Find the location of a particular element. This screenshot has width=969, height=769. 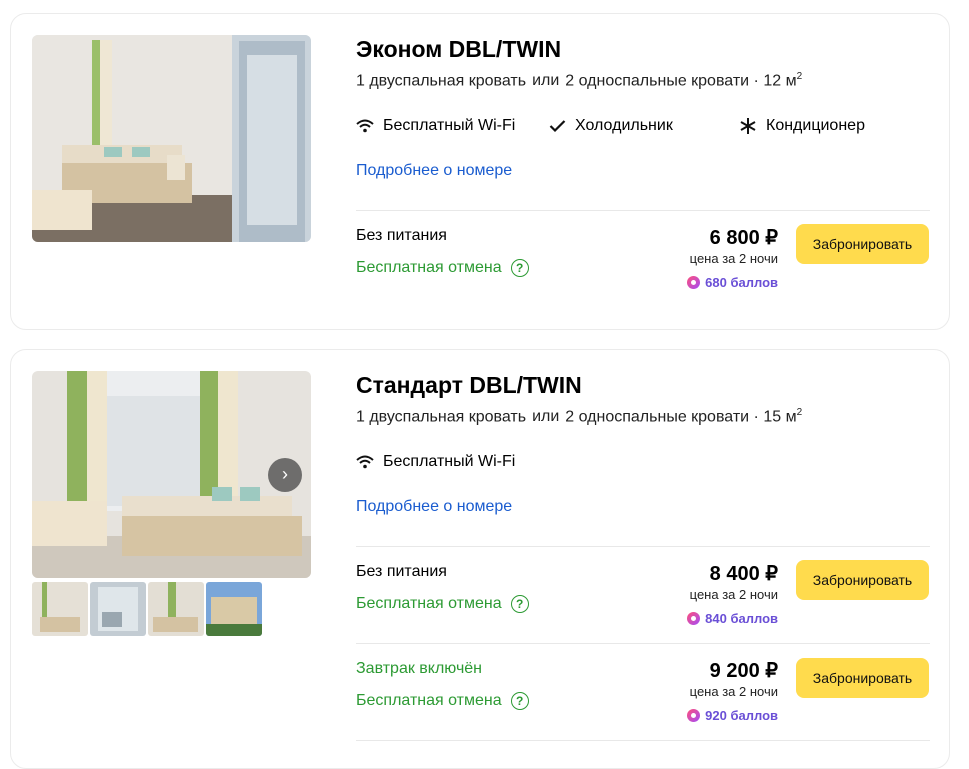

meal-plan: Завтрак включён is located at coordinates (419, 668).